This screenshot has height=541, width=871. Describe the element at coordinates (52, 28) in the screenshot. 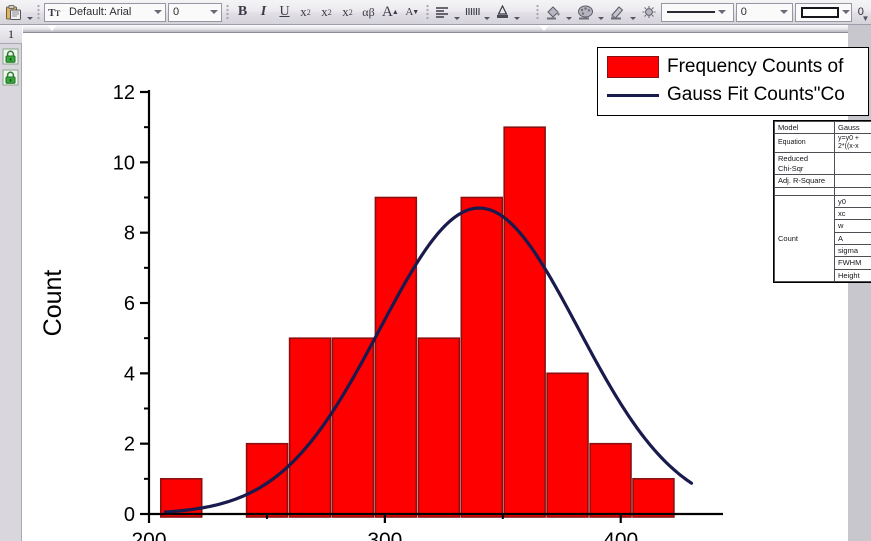

I see `ruler-margin-marker-left` at that location.